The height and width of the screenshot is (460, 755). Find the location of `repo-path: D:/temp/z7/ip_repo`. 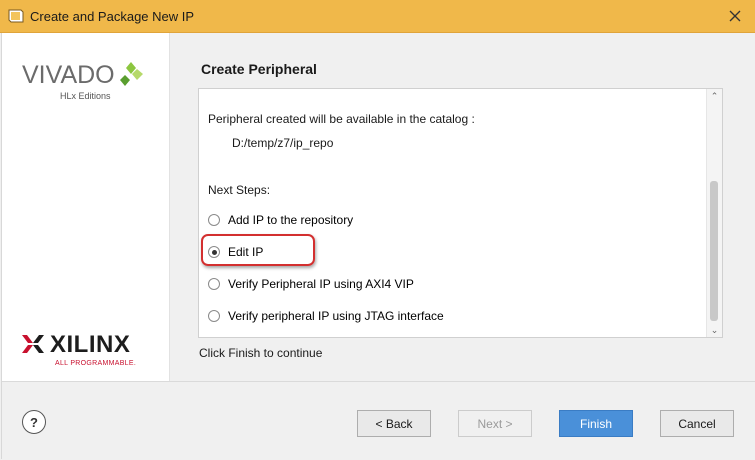

repo-path: D:/temp/z7/ip_repo is located at coordinates (283, 143).